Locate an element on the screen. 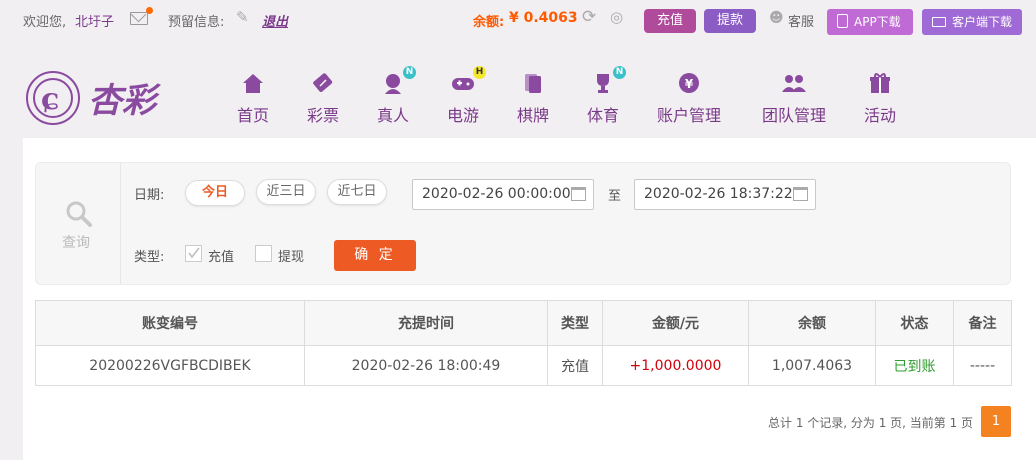 This screenshot has height=460, width=1036. hide-balance-icon: ◎ is located at coordinates (616, 17).